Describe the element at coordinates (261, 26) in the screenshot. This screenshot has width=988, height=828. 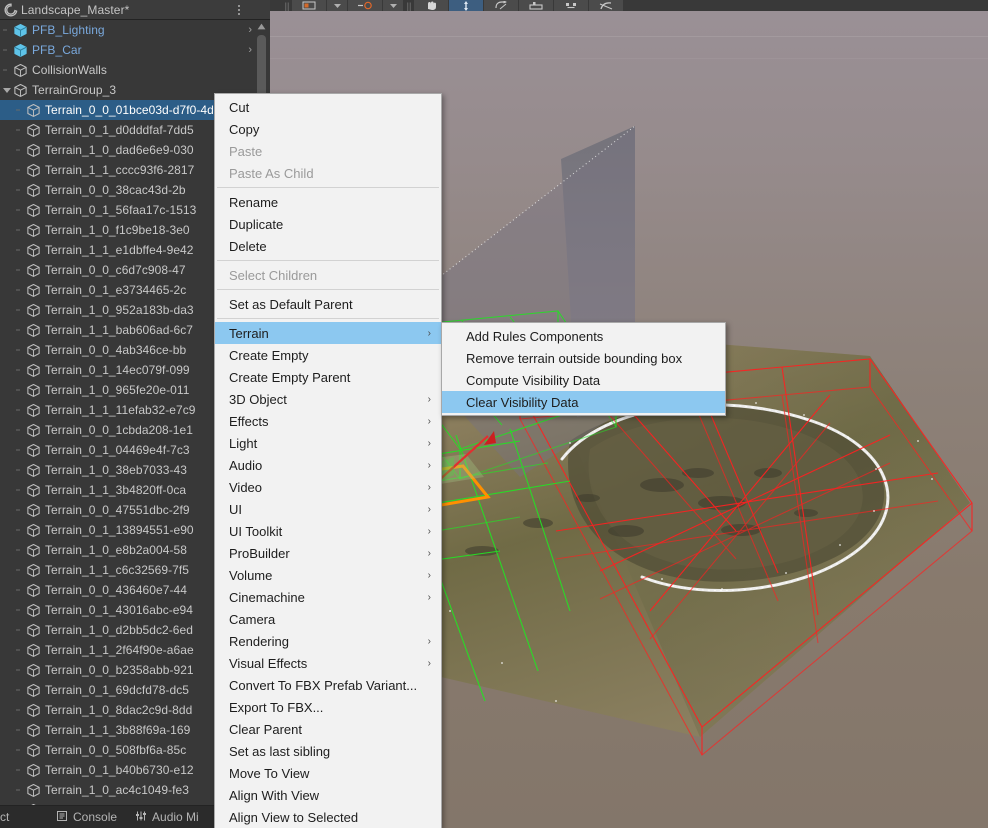
I see `scroll-up-arrow-icon` at that location.